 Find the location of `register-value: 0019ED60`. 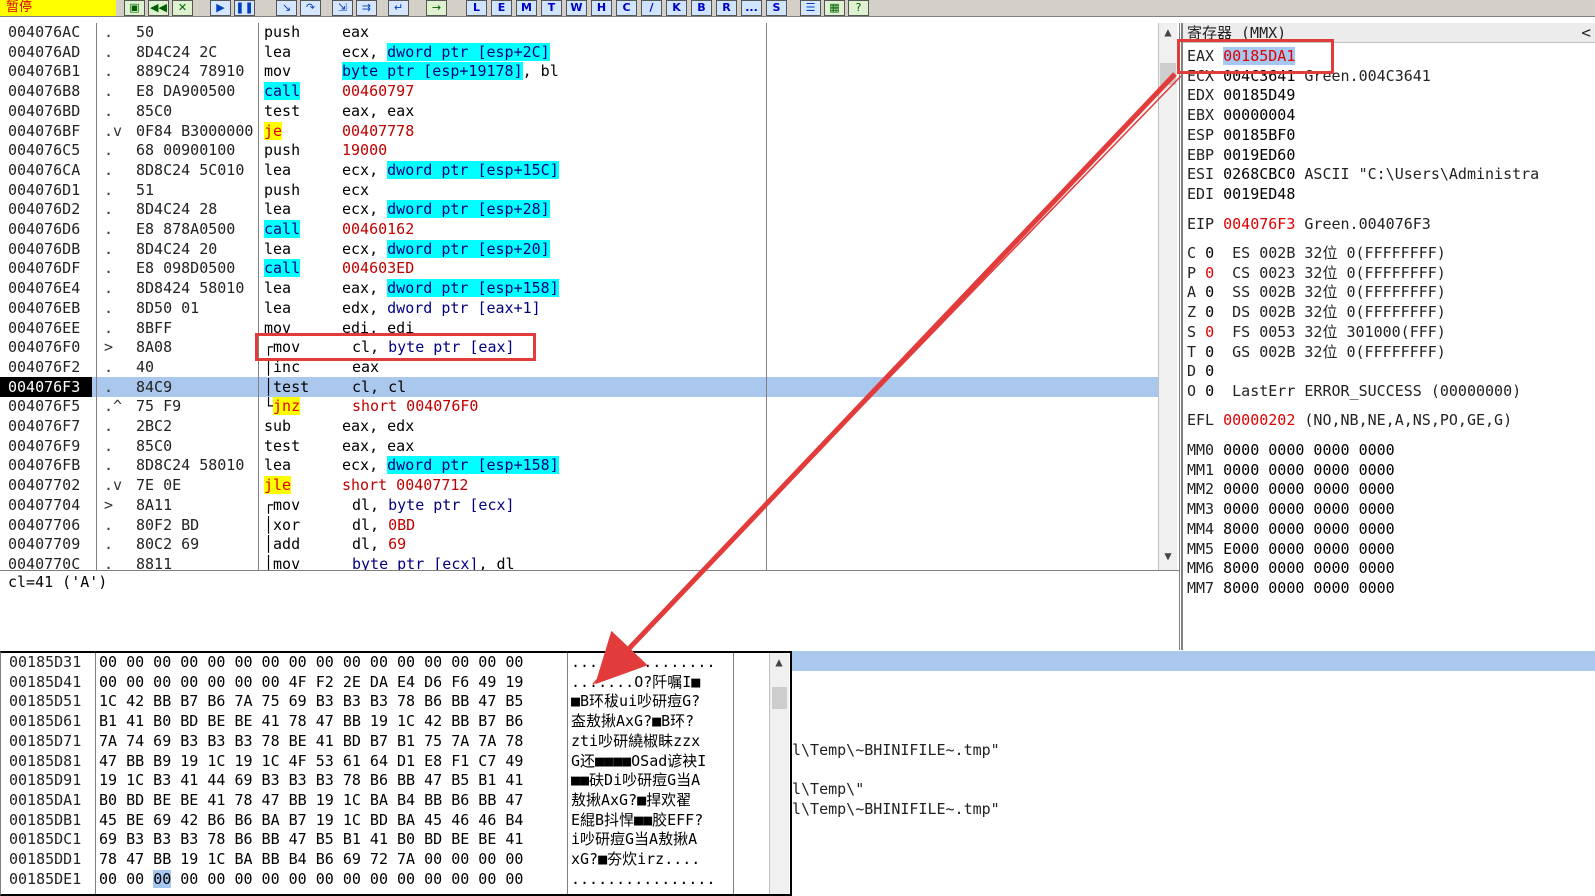

register-value: 0019ED60 is located at coordinates (1259, 155).